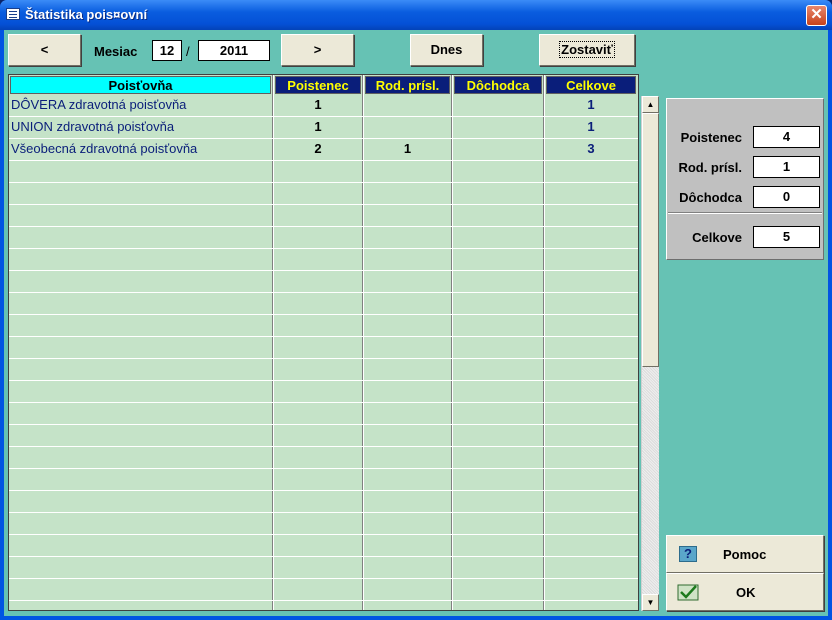 Image resolution: width=832 pixels, height=620 pixels. Describe the element at coordinates (786, 137) in the screenshot. I see `summary-poistenec-value: 4` at that location.